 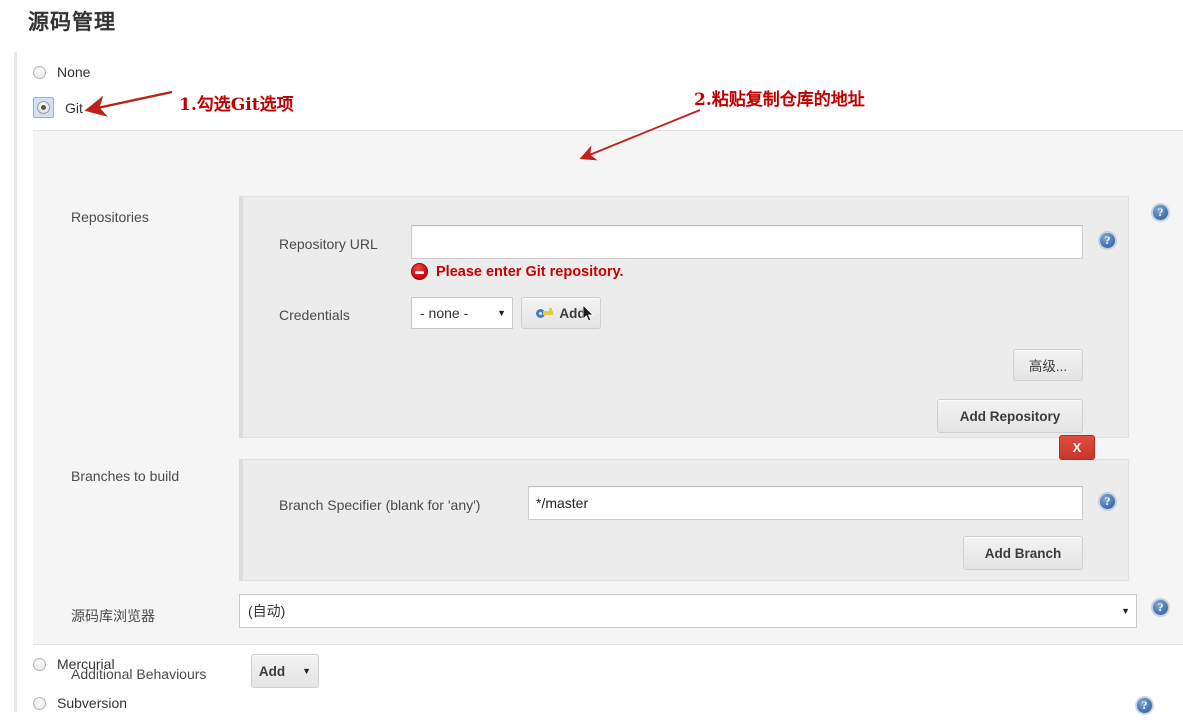 I want to click on radio-git-focus-ring, so click(x=43, y=107).